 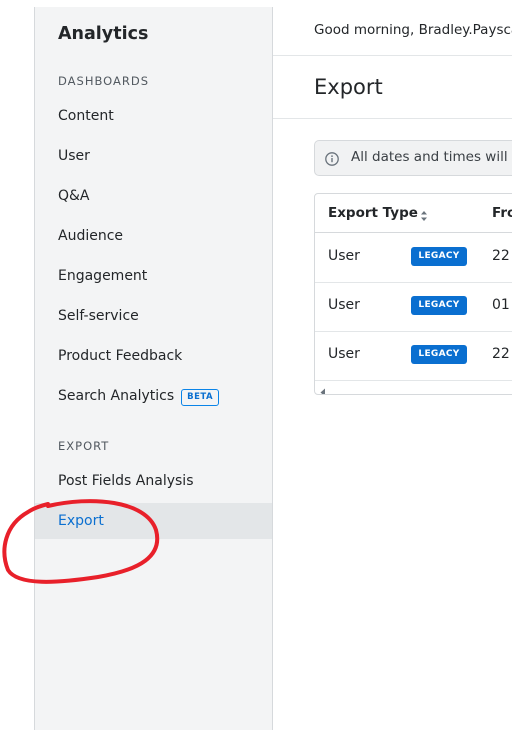 What do you see at coordinates (126, 481) in the screenshot?
I see `sidebar-item-label: Post Fields Analysis` at bounding box center [126, 481].